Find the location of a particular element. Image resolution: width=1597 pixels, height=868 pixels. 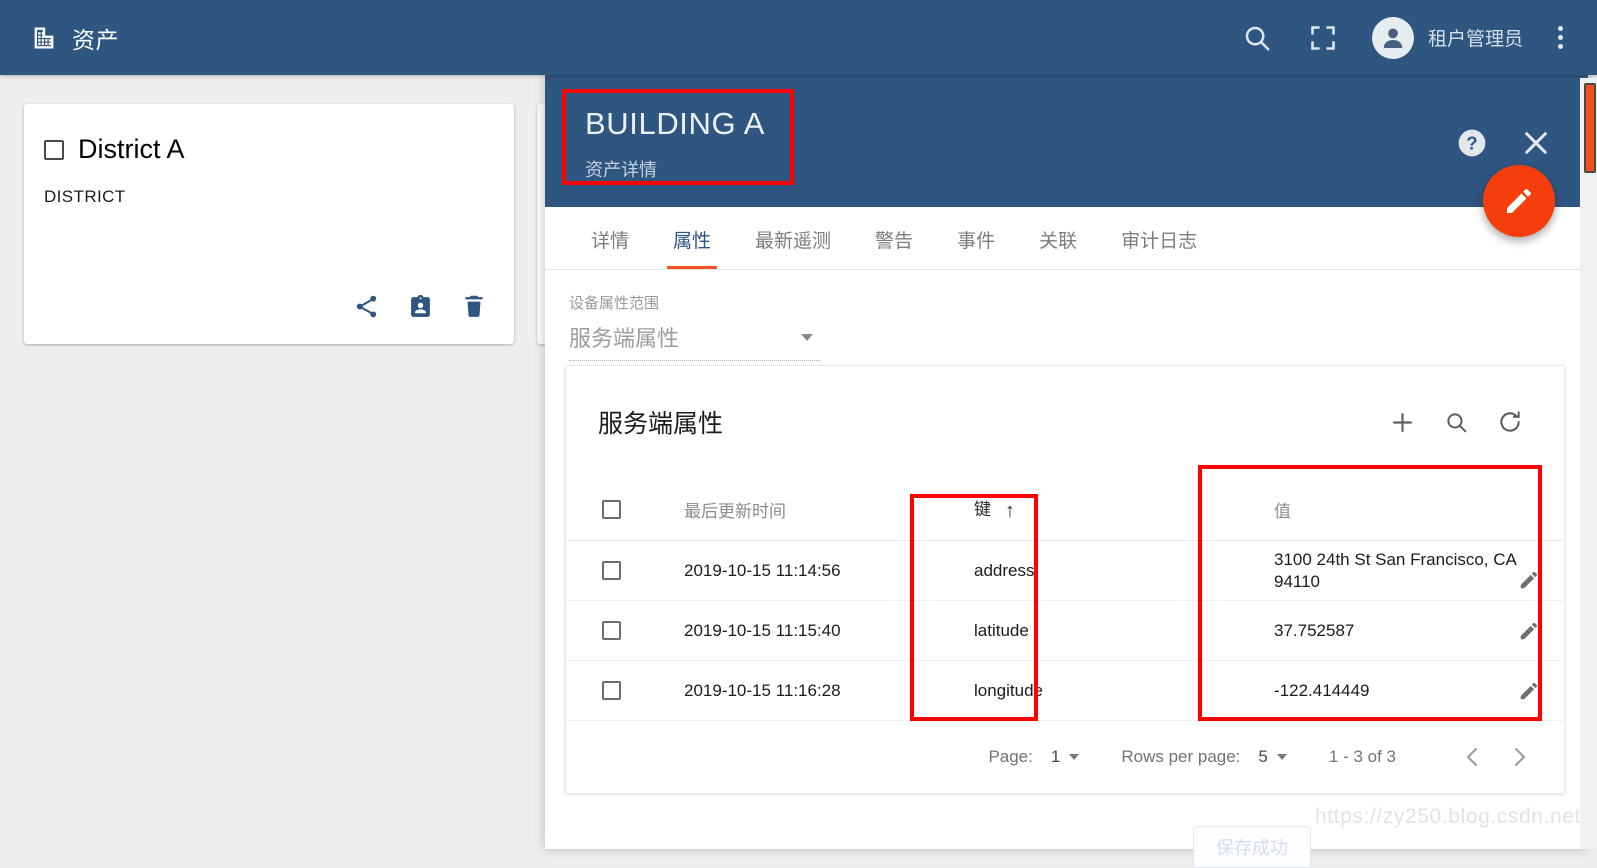

entity-card-checkbox is located at coordinates (54, 149).